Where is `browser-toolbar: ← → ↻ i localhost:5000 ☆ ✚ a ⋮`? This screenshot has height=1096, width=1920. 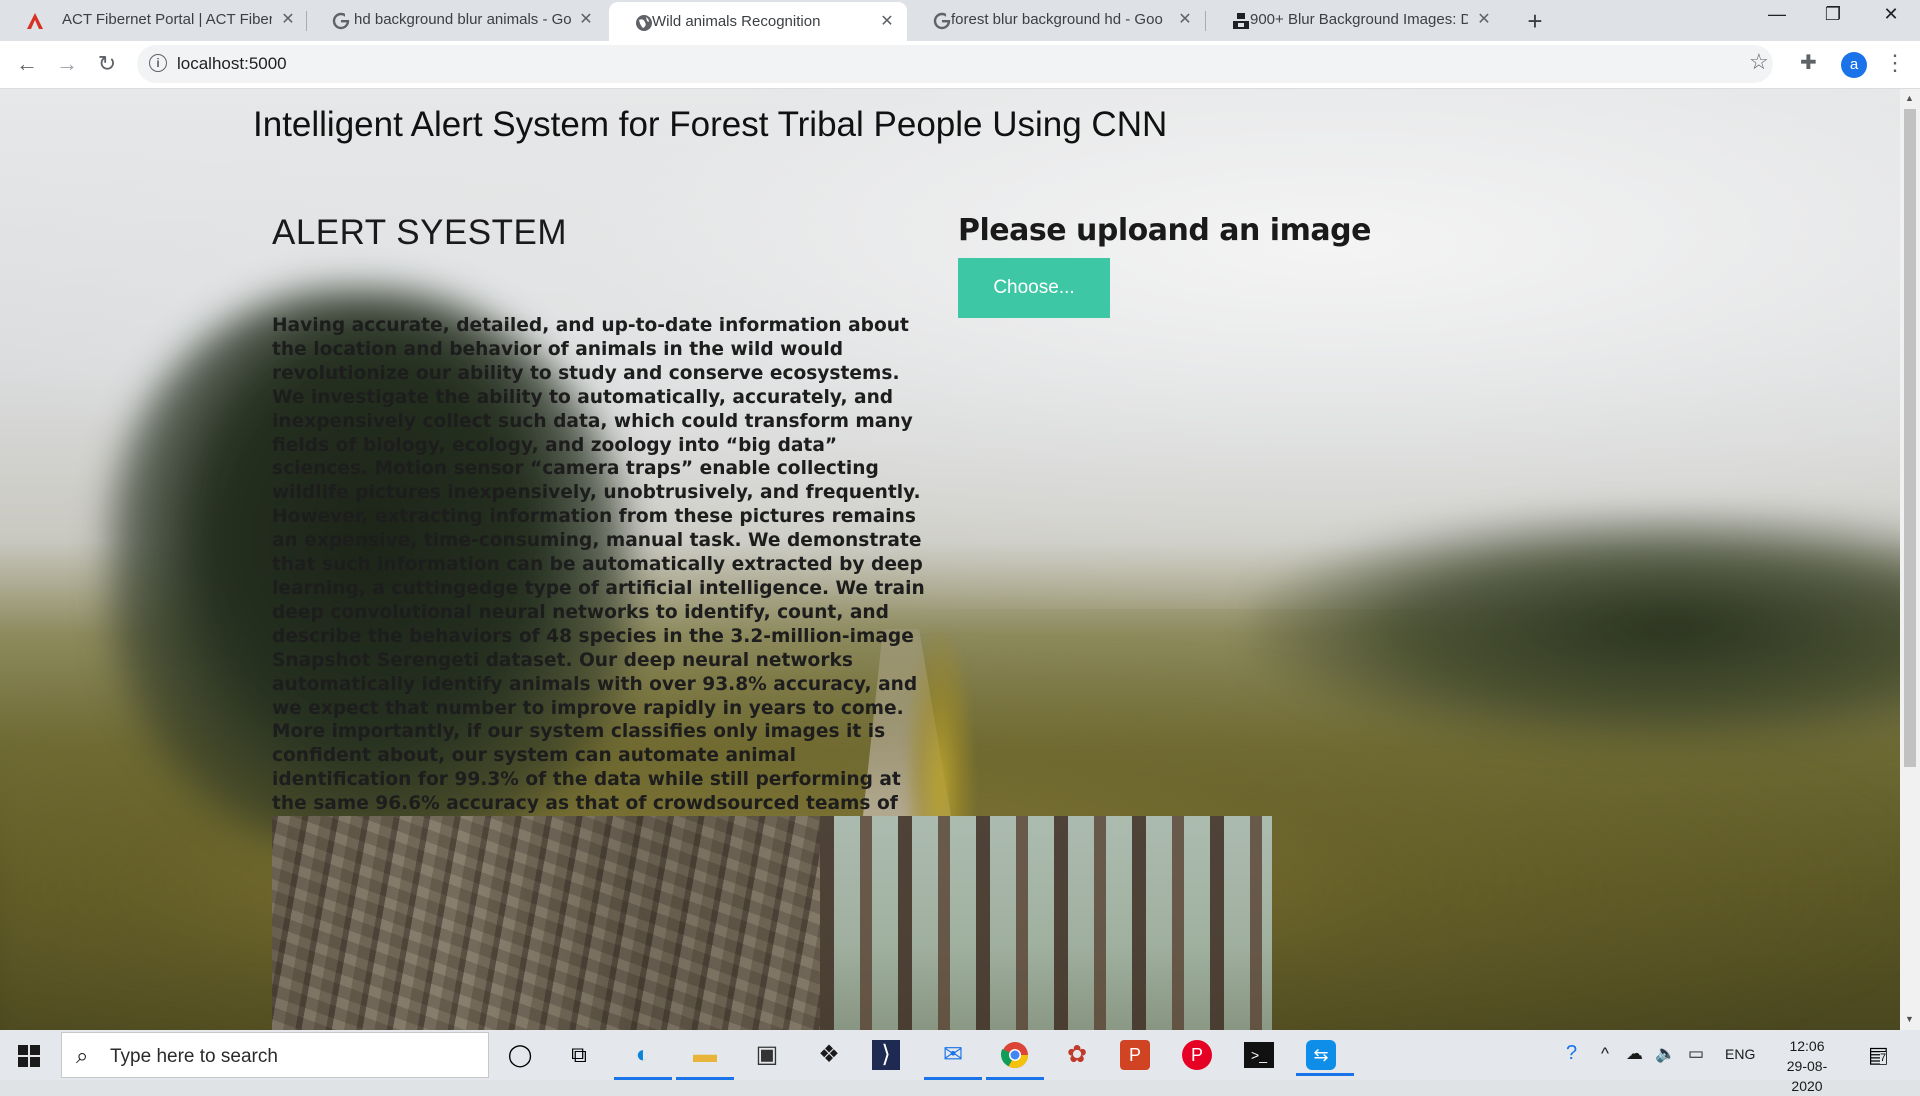
browser-toolbar: ← → ↻ i localhost:5000 ☆ ✚ a ⋮ is located at coordinates (960, 65).